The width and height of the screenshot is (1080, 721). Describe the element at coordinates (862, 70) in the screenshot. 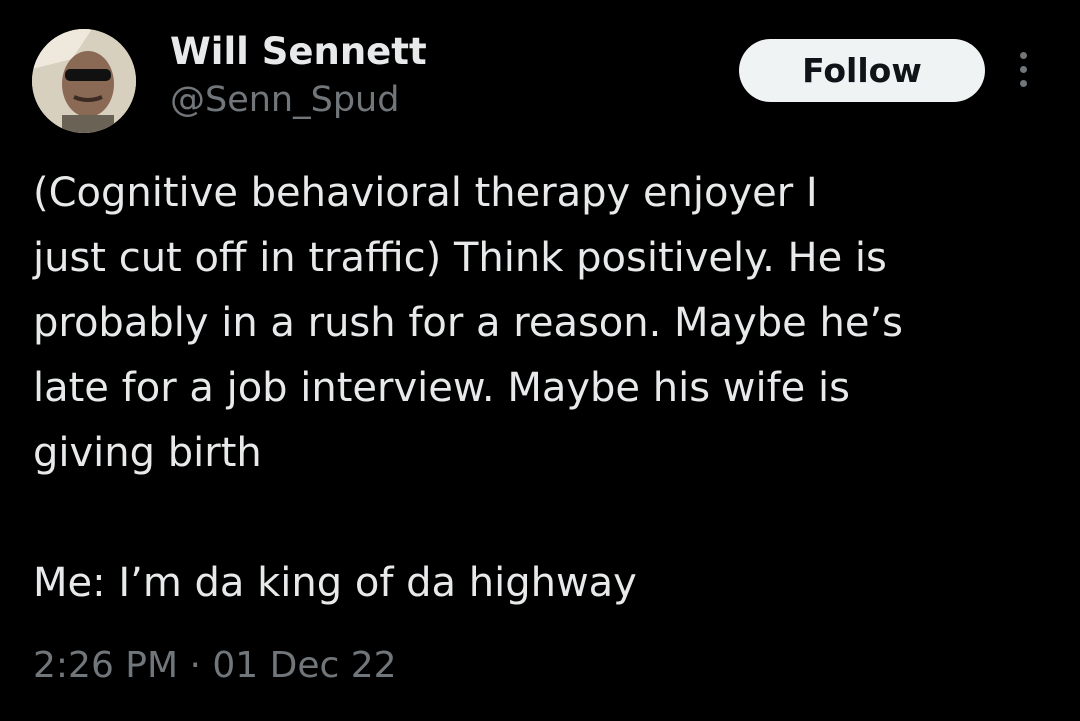

I see `follow-button: Follow` at that location.